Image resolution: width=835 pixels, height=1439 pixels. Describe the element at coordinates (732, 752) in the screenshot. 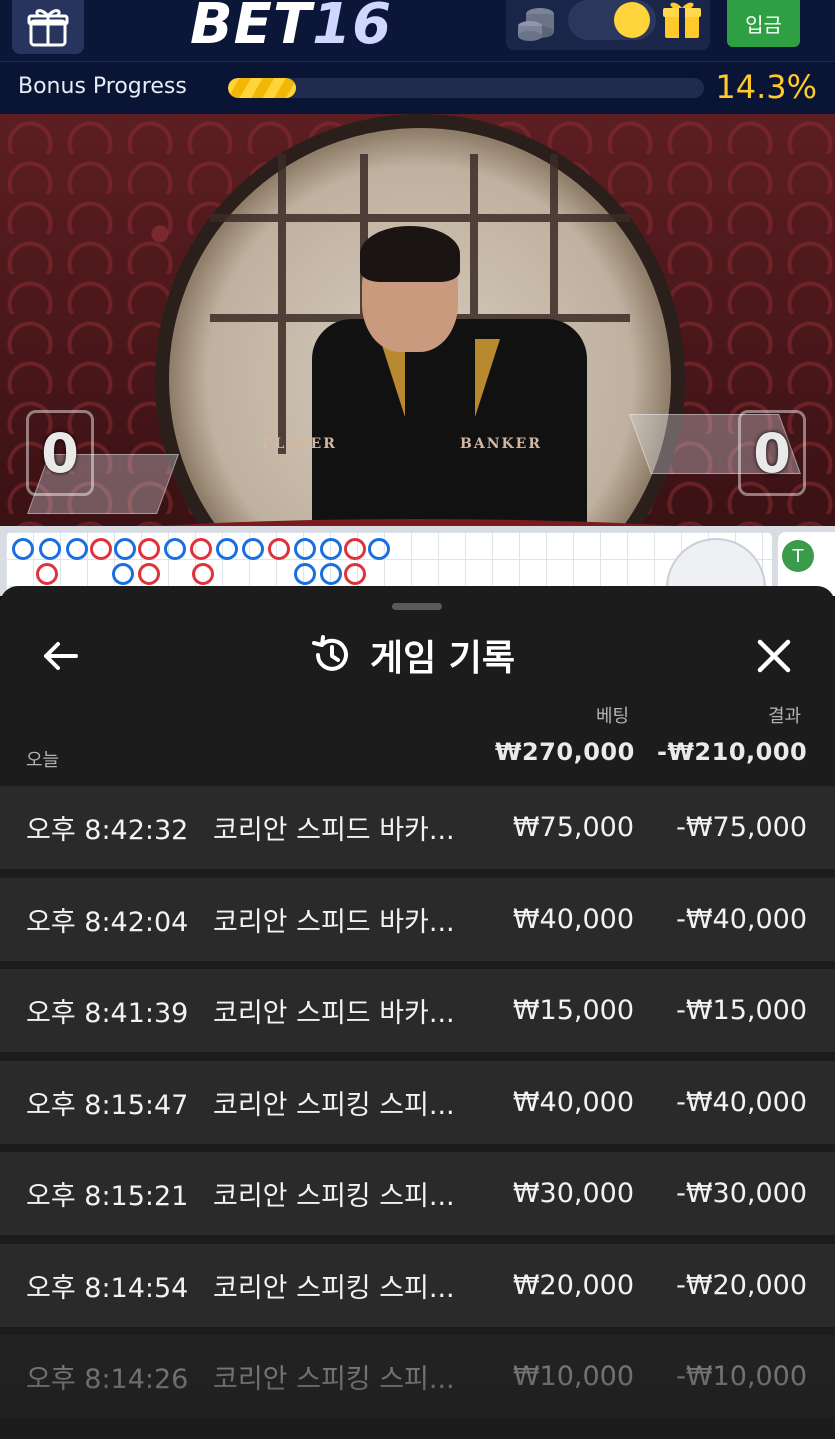

I see `result-total: -₩210,000` at that location.